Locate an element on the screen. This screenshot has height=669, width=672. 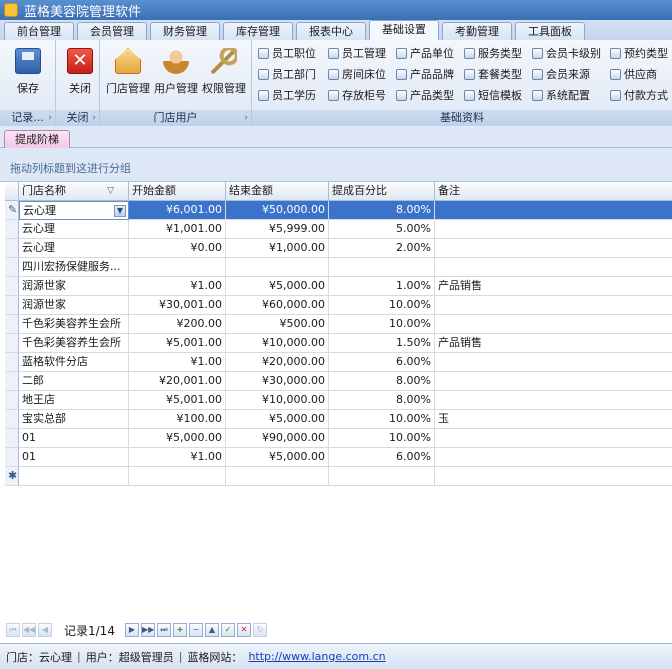
cell-store-name is located at coordinates (74, 476).